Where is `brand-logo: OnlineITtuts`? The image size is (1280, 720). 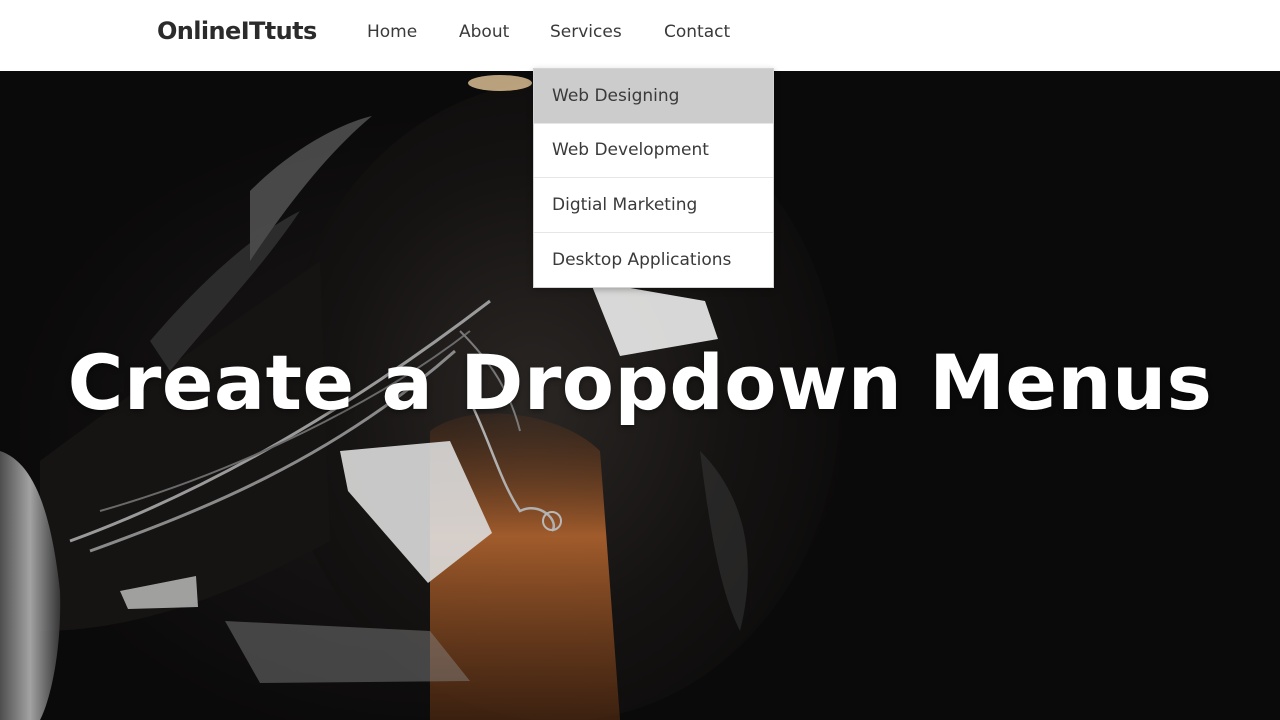 brand-logo: OnlineITtuts is located at coordinates (237, 31).